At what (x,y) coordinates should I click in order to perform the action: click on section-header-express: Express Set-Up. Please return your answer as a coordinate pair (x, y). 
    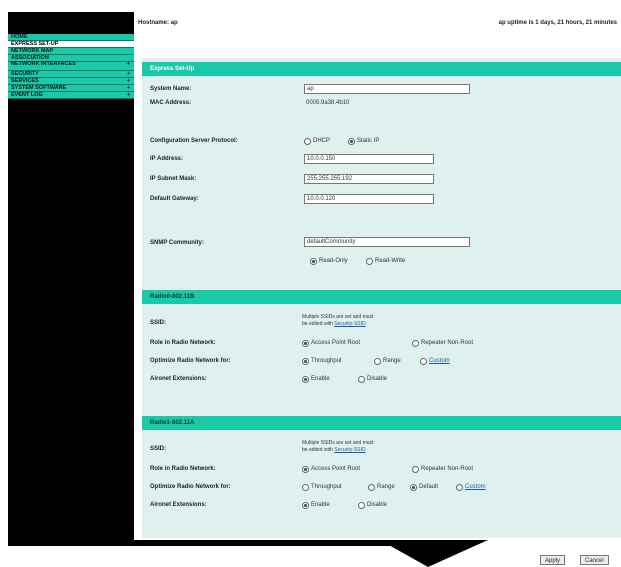
    Looking at the image, I should click on (381, 69).